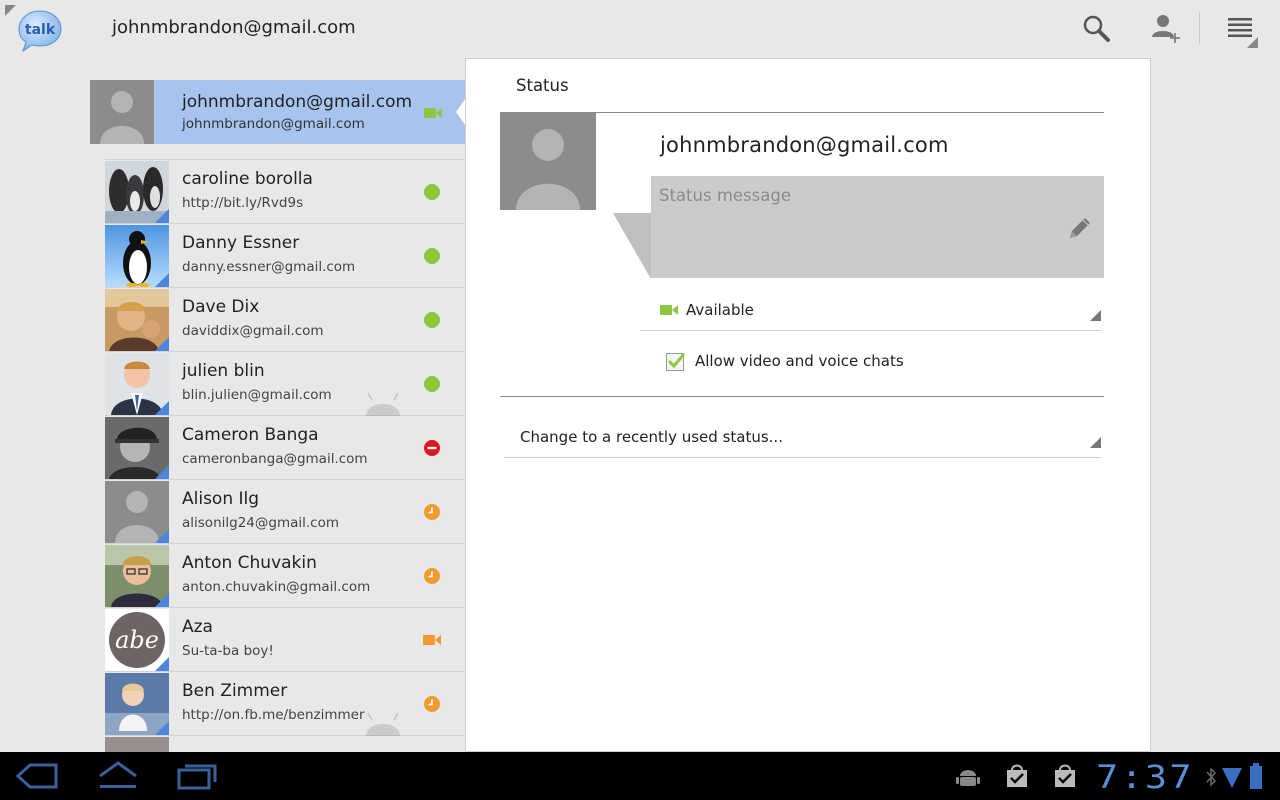 Image resolution: width=1280 pixels, height=800 pixels. I want to click on clock: 7:37, so click(1145, 777).